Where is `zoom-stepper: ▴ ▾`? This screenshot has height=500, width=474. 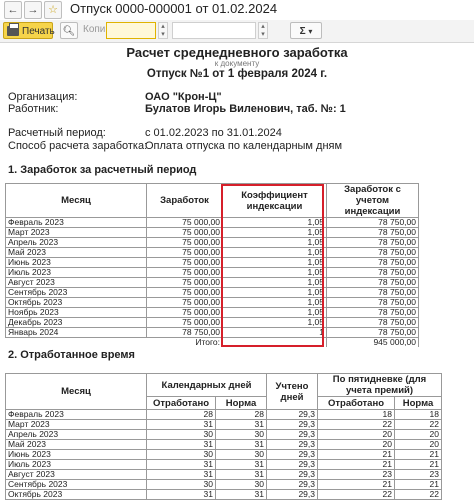 zoom-stepper: ▴ ▾ is located at coordinates (263, 30).